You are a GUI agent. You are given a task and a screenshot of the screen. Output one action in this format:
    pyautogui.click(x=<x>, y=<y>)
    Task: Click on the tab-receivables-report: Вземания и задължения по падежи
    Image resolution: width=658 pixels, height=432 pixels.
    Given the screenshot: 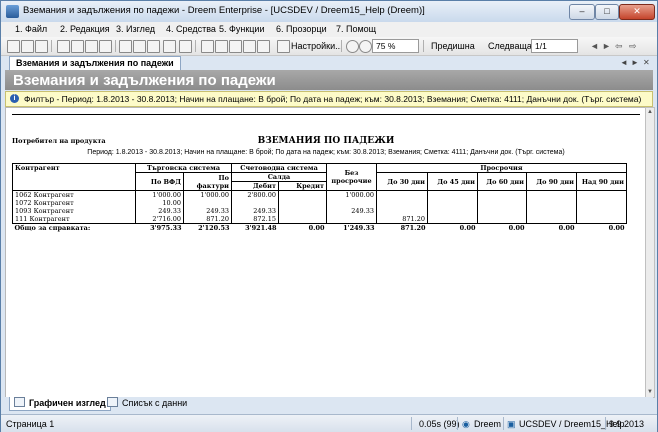 What is the action you would take?
    pyautogui.click(x=95, y=63)
    